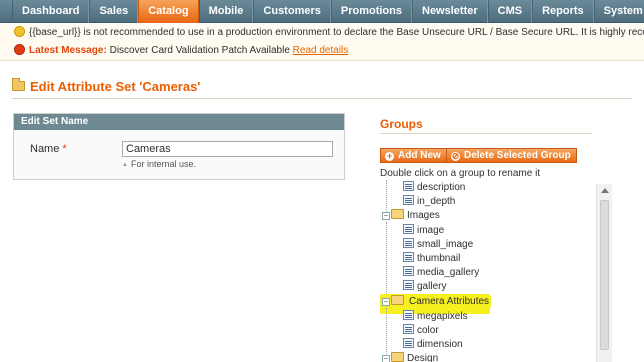 This screenshot has height=362, width=644. I want to click on groups-divider, so click(486, 133).